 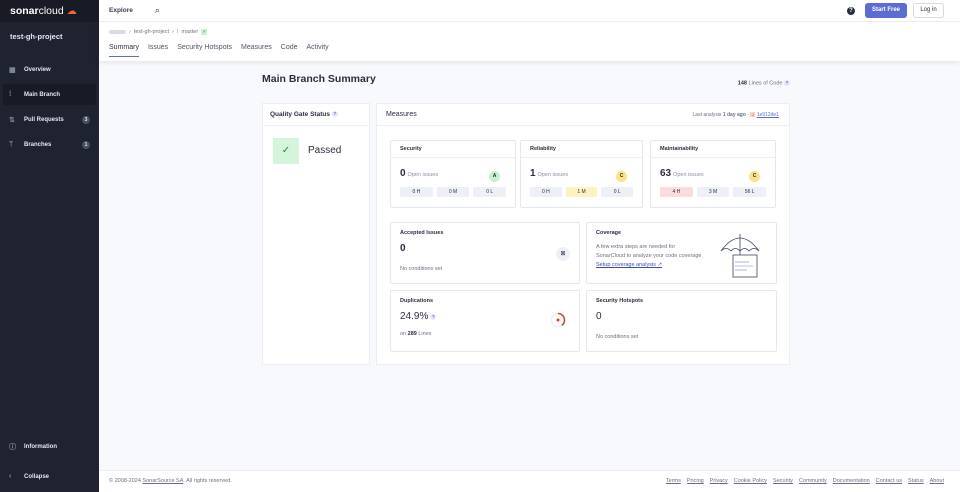 I want to click on sidebar-item-branches: ᛘ Branches 1, so click(x=49, y=144).